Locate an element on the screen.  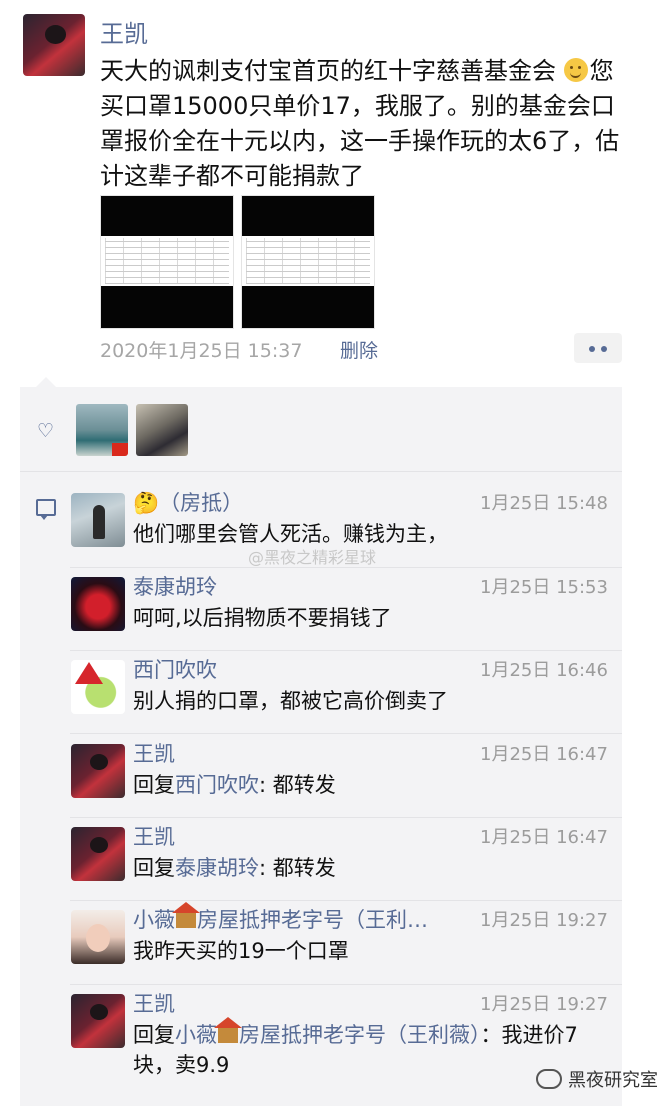
comment-text: 别人捐的口罩，都被它高价倒卖了 is located at coordinates (290, 701).